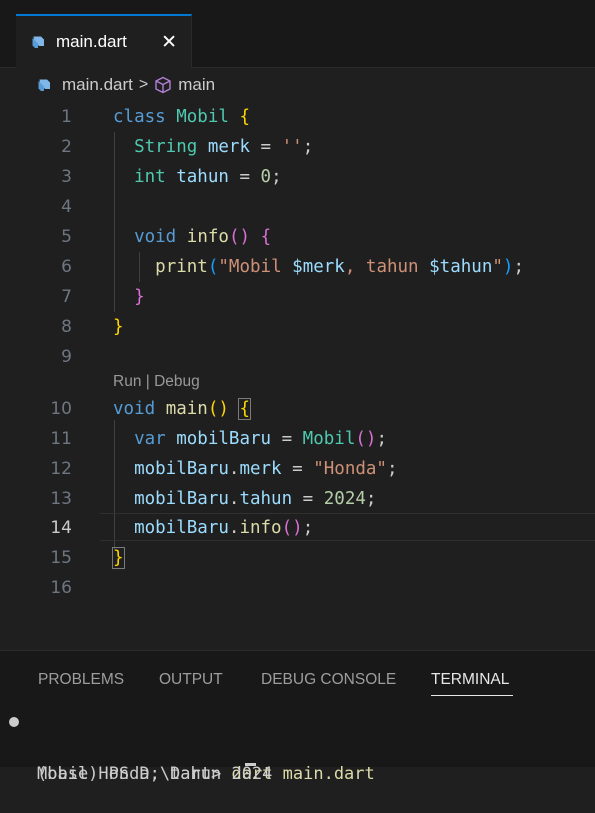 The width and height of the screenshot is (595, 813). I want to click on code-line: 4, so click(297, 207).